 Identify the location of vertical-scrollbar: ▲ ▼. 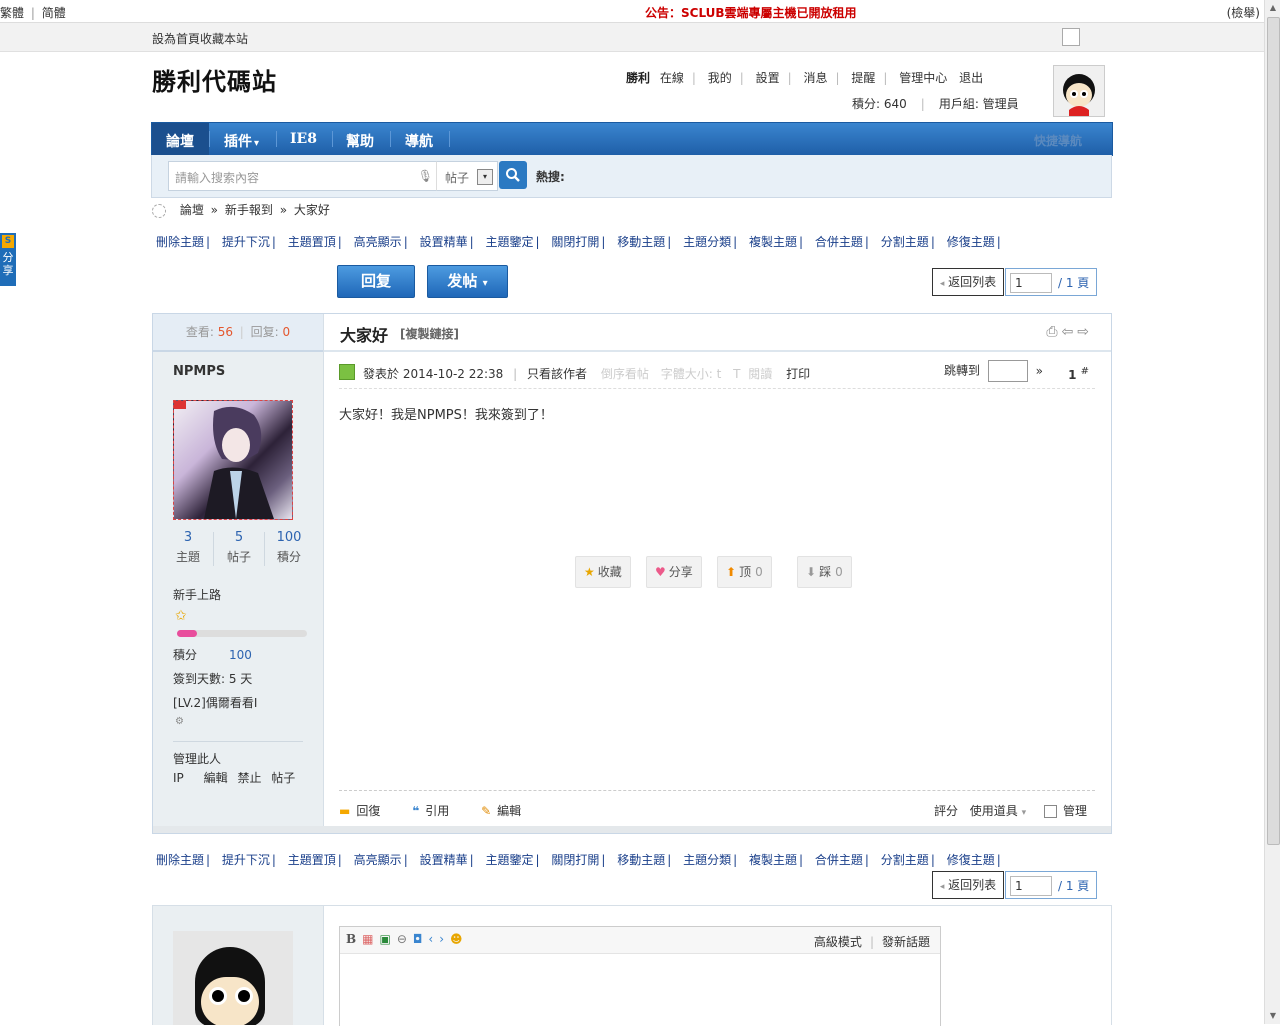
(1272, 512).